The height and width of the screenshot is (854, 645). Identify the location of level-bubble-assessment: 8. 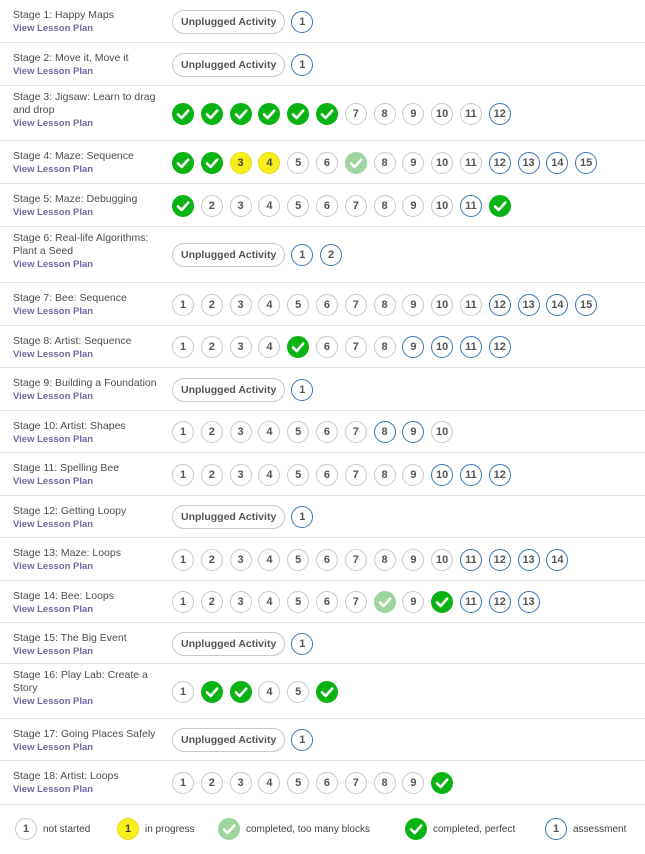
(384, 432).